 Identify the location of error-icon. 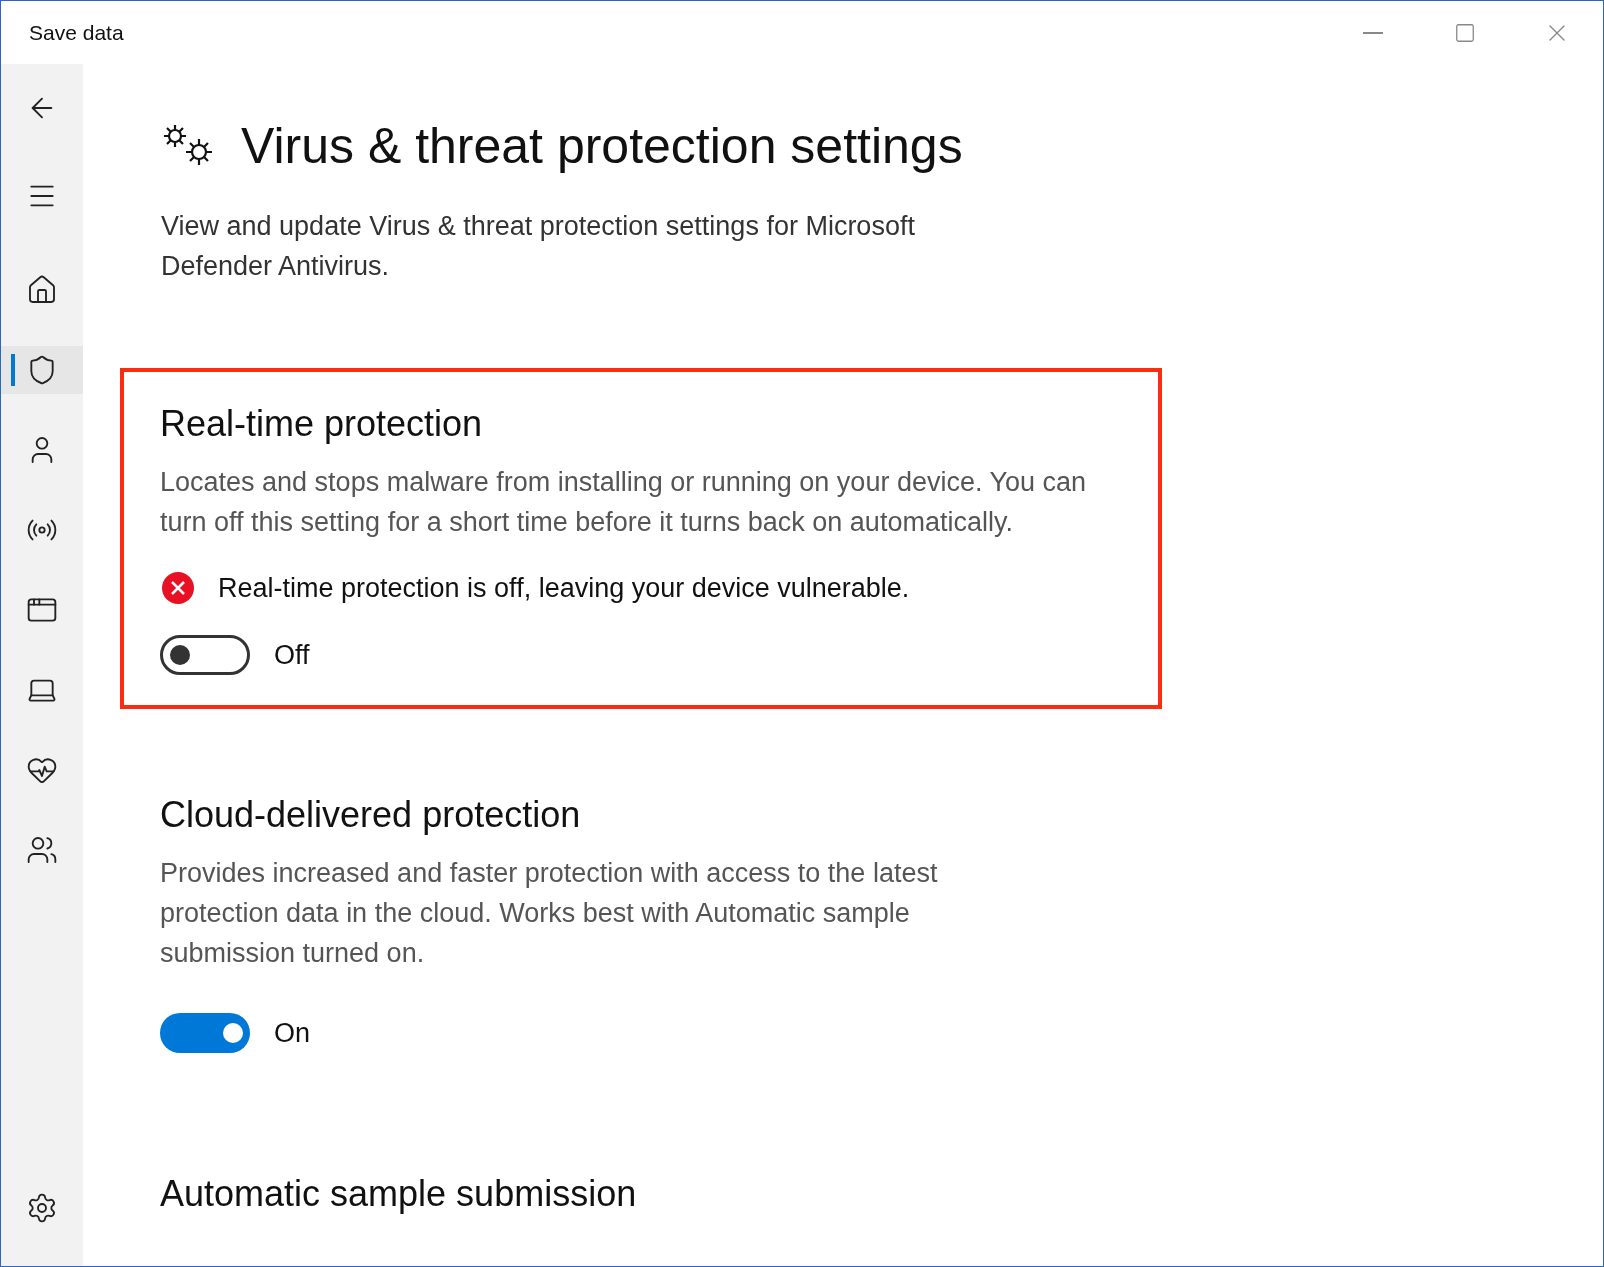
(178, 588).